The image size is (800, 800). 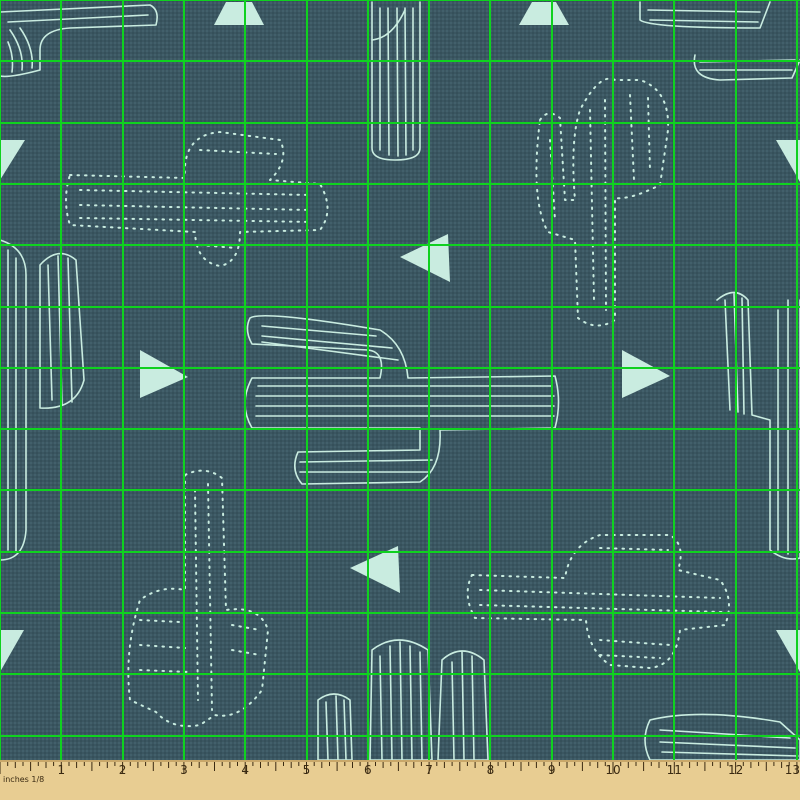 What do you see at coordinates (400, 780) in the screenshot?
I see `ruler: 1 2 3 4 5 6 7 8 9 10 11 12 13` at bounding box center [400, 780].